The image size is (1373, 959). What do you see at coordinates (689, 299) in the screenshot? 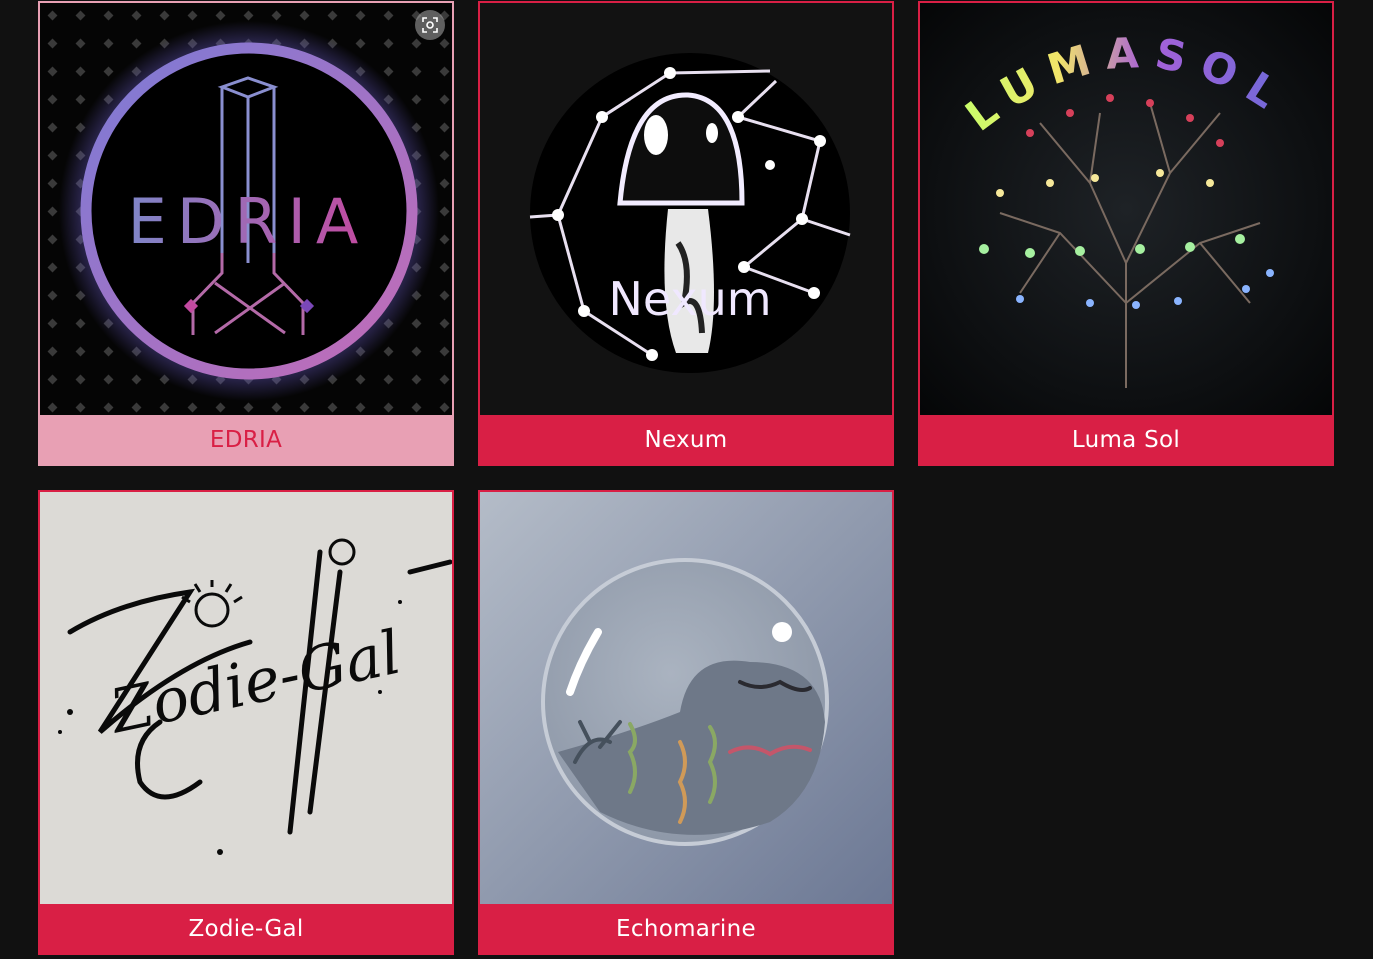
I see `nexum-logo-text: Nexum` at bounding box center [689, 299].